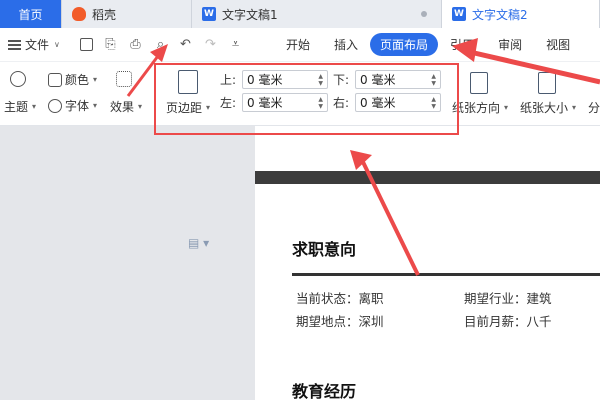 This screenshot has width=600, height=400. I want to click on section-title-education: 教育经历, so click(324, 391).